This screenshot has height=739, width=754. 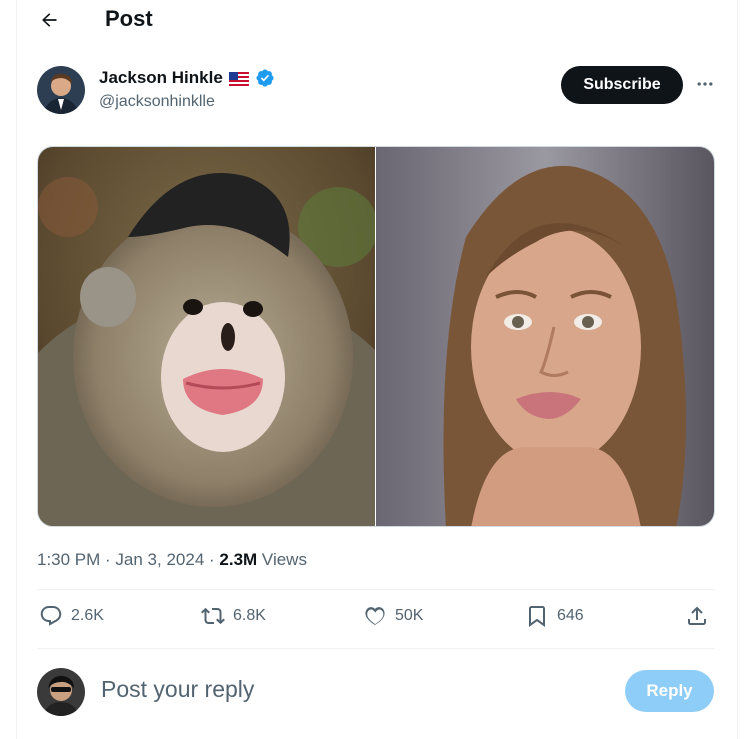 I want to click on arrow-left-icon, so click(x=49, y=20).